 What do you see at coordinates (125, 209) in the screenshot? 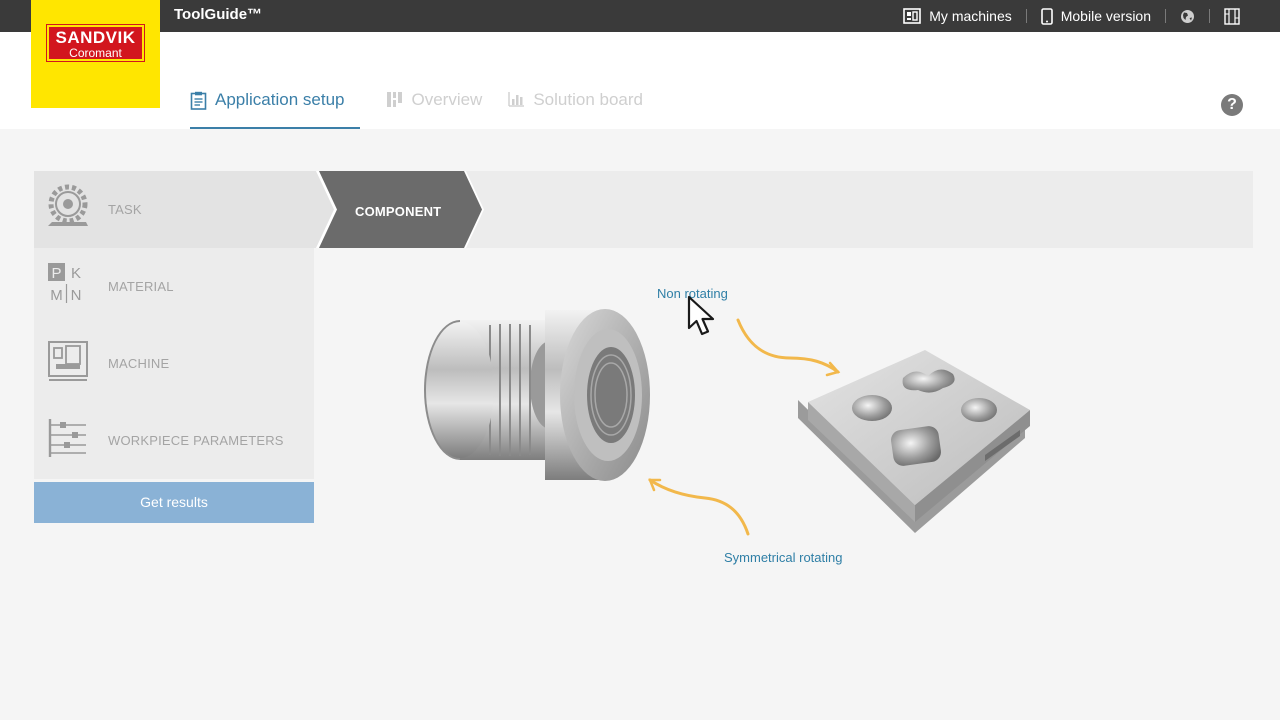
I see `sidebar-item-label: TASK` at bounding box center [125, 209].